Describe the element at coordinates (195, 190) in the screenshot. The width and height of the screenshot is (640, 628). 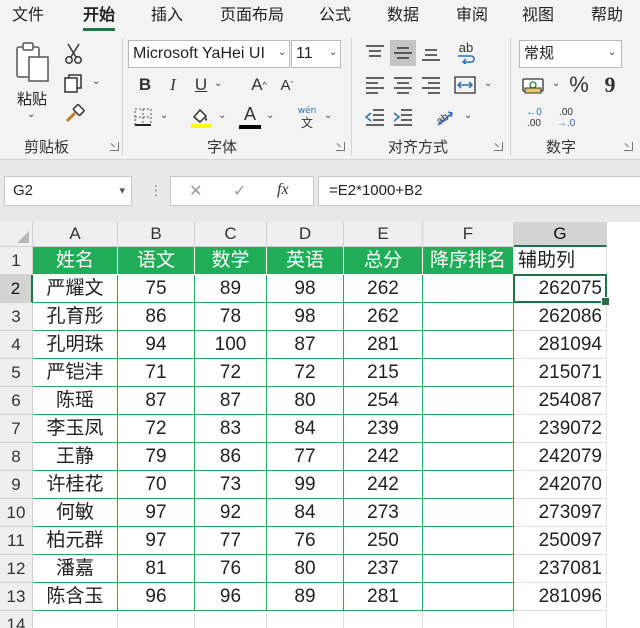
I see `cancel-icon: ✕` at that location.